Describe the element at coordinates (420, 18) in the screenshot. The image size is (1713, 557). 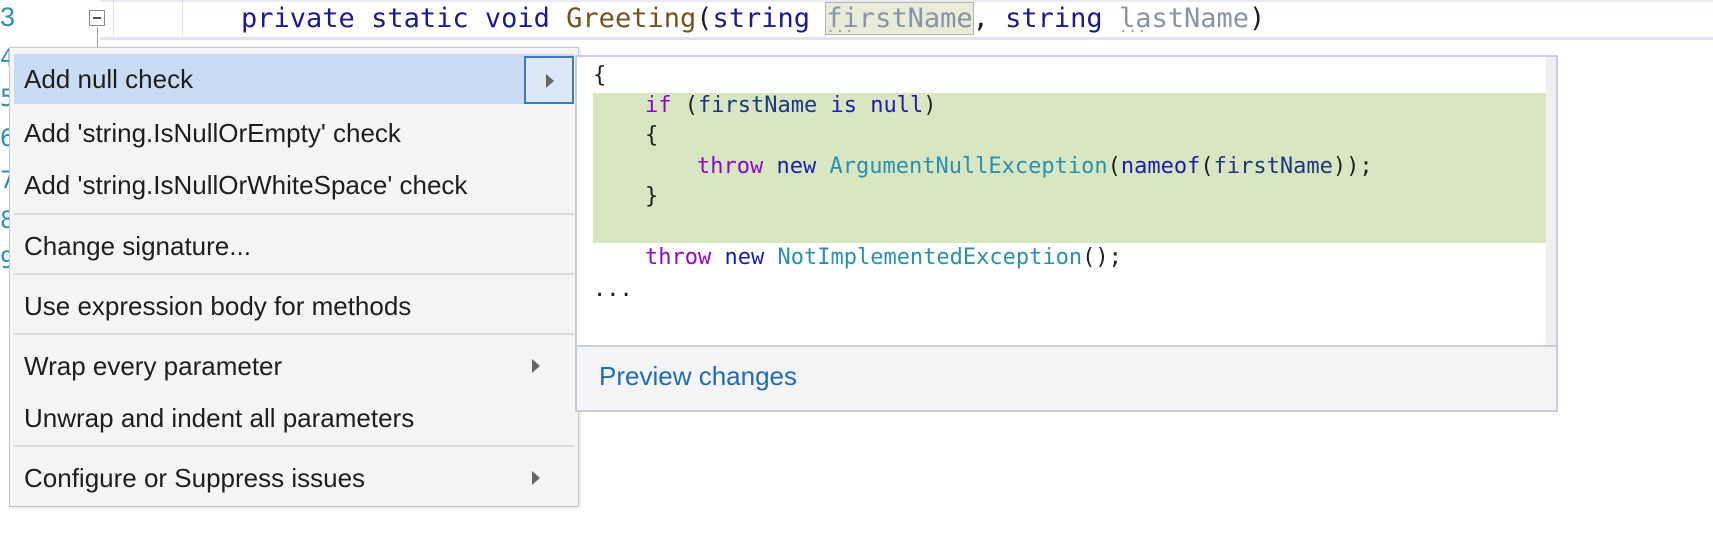
I see `keyword-static: static` at that location.